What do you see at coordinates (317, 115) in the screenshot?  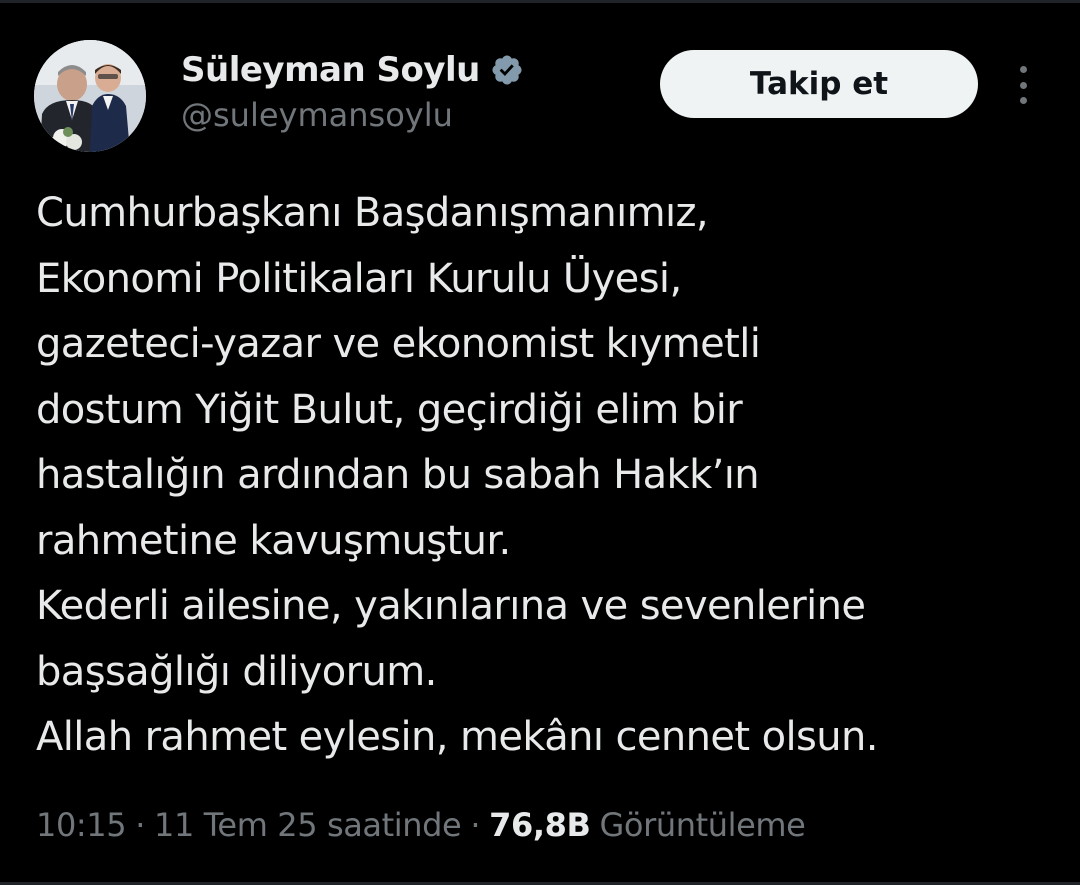 I see `author-handle: @suleymansoylu` at bounding box center [317, 115].